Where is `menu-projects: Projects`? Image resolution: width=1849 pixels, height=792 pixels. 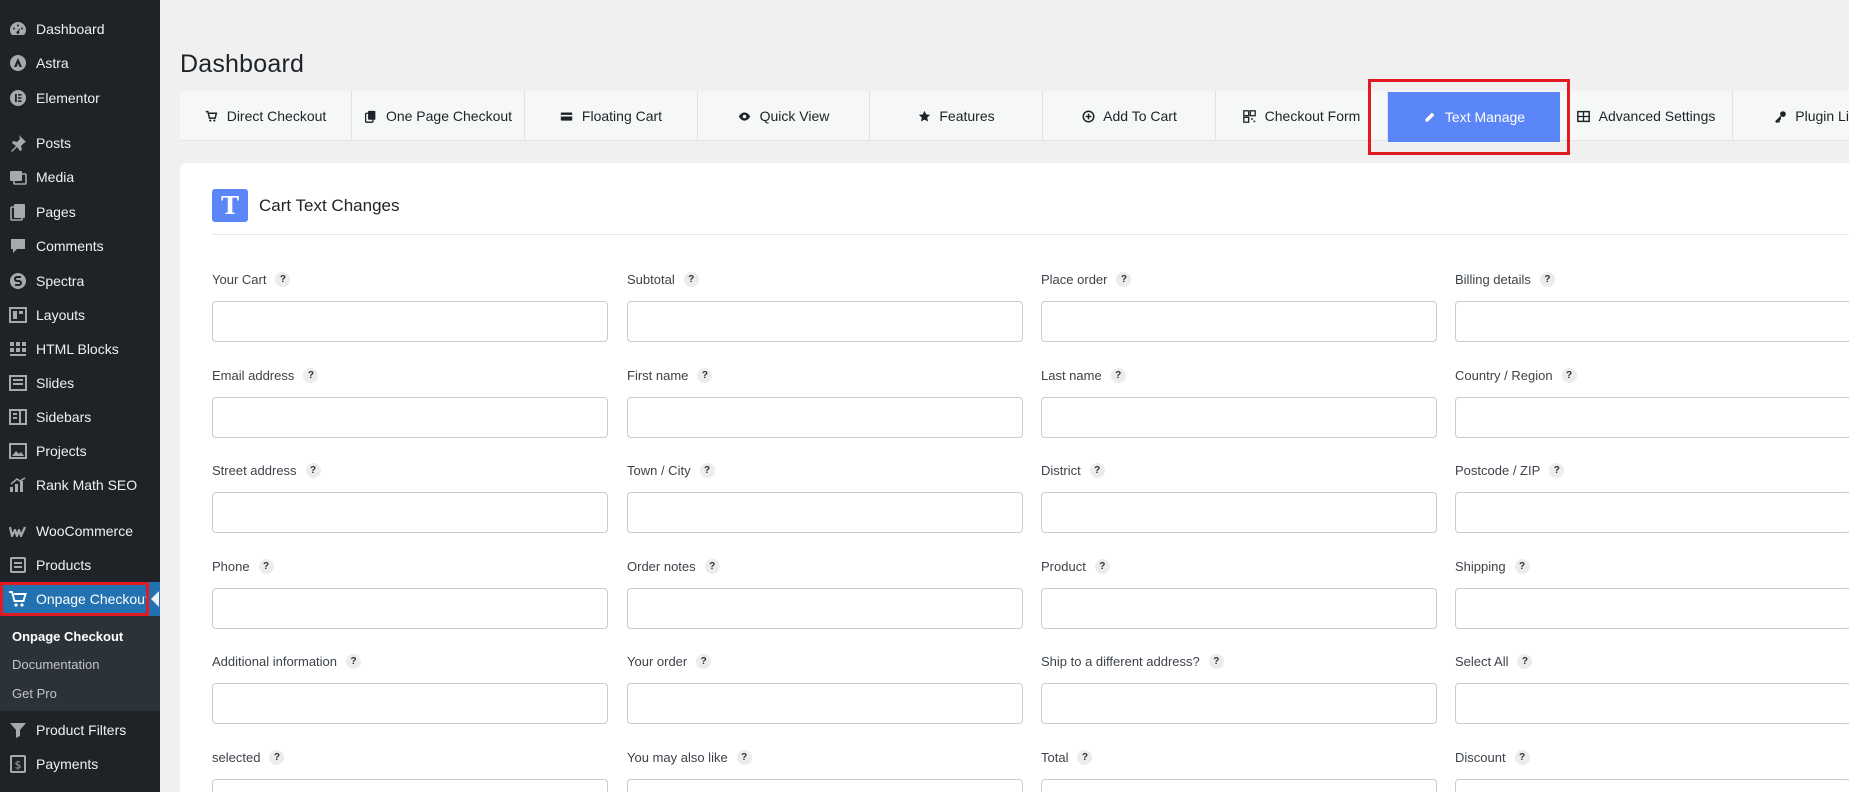
menu-projects: Projects is located at coordinates (80, 451).